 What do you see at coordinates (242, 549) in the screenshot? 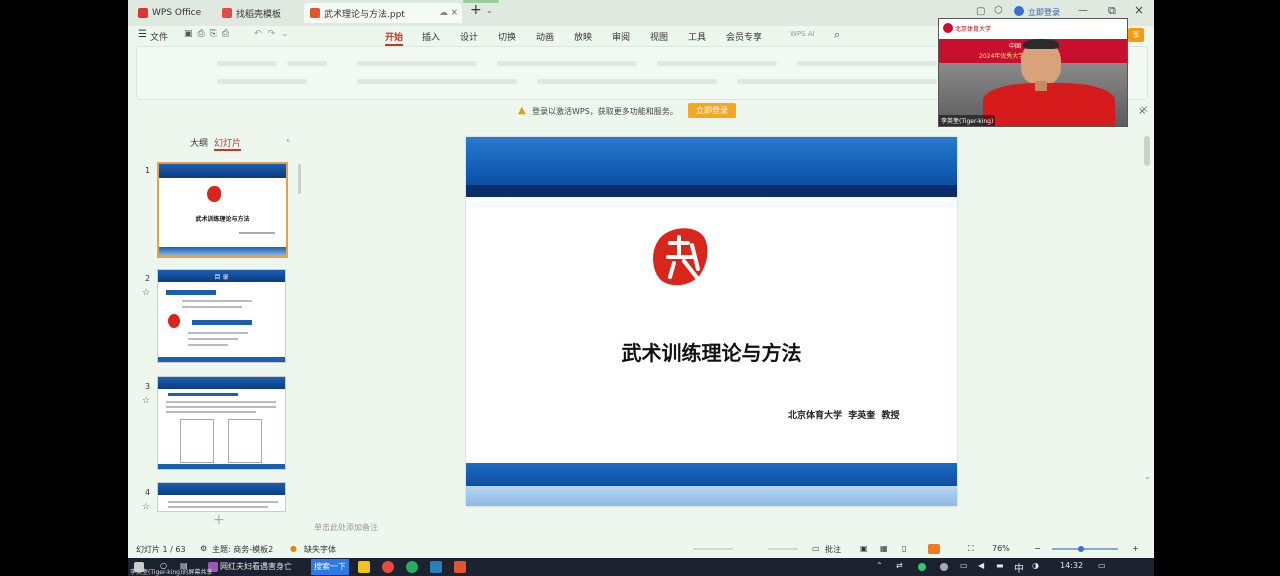
I see `theme-name: 主题: 商务-模板2` at bounding box center [242, 549].